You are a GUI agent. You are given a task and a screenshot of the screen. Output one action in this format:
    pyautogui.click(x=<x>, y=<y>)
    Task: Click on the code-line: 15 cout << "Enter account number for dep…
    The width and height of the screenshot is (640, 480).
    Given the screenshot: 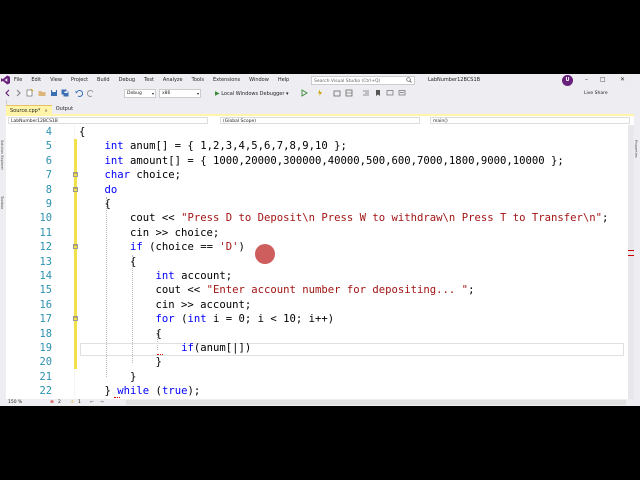 What is the action you would take?
    pyautogui.click(x=317, y=290)
    